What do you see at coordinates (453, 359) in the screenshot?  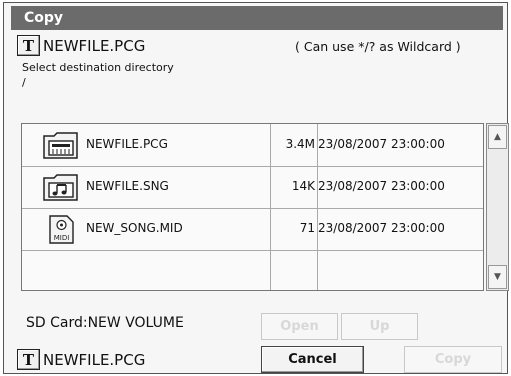 I see `copy-button: Copy` at bounding box center [453, 359].